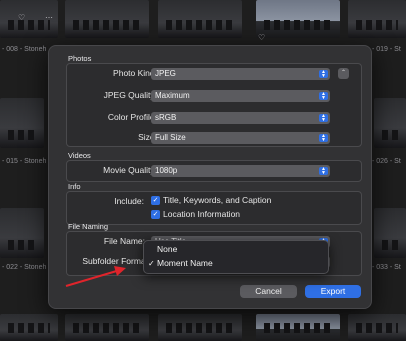  Describe the element at coordinates (24, 161) in the screenshot. I see `photo-filename: - 015 - Stoneh` at that location.